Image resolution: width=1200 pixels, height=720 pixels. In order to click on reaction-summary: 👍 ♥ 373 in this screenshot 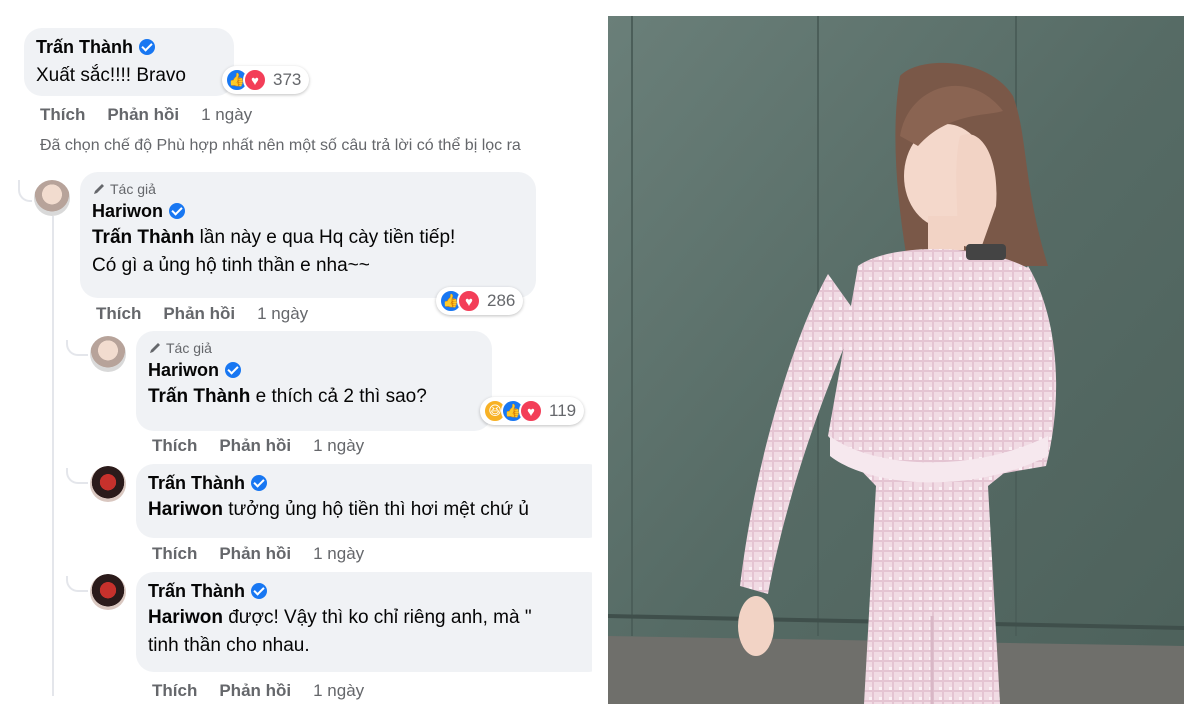, I will do `click(266, 80)`.